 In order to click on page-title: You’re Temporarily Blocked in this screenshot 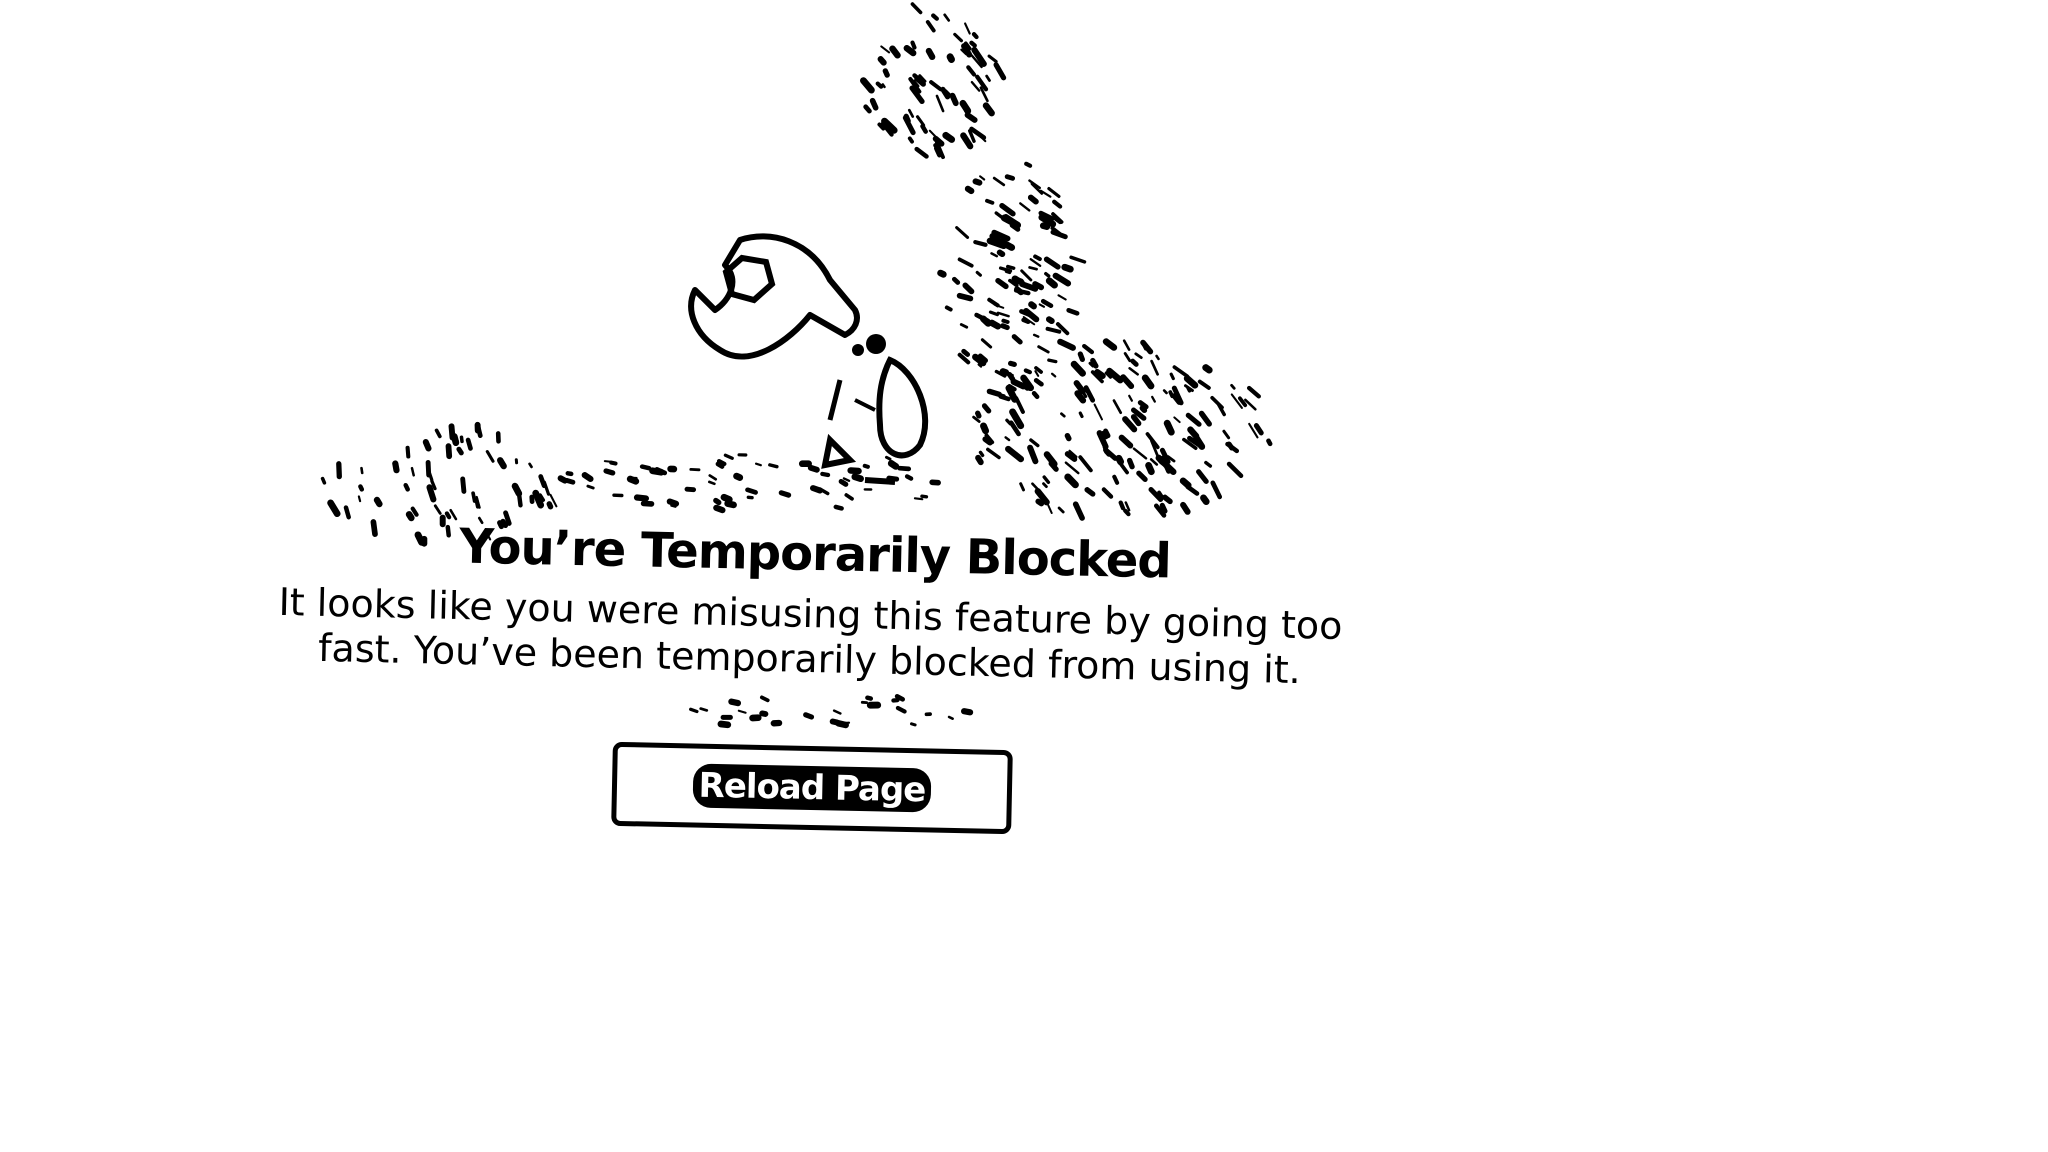, I will do `click(815, 554)`.